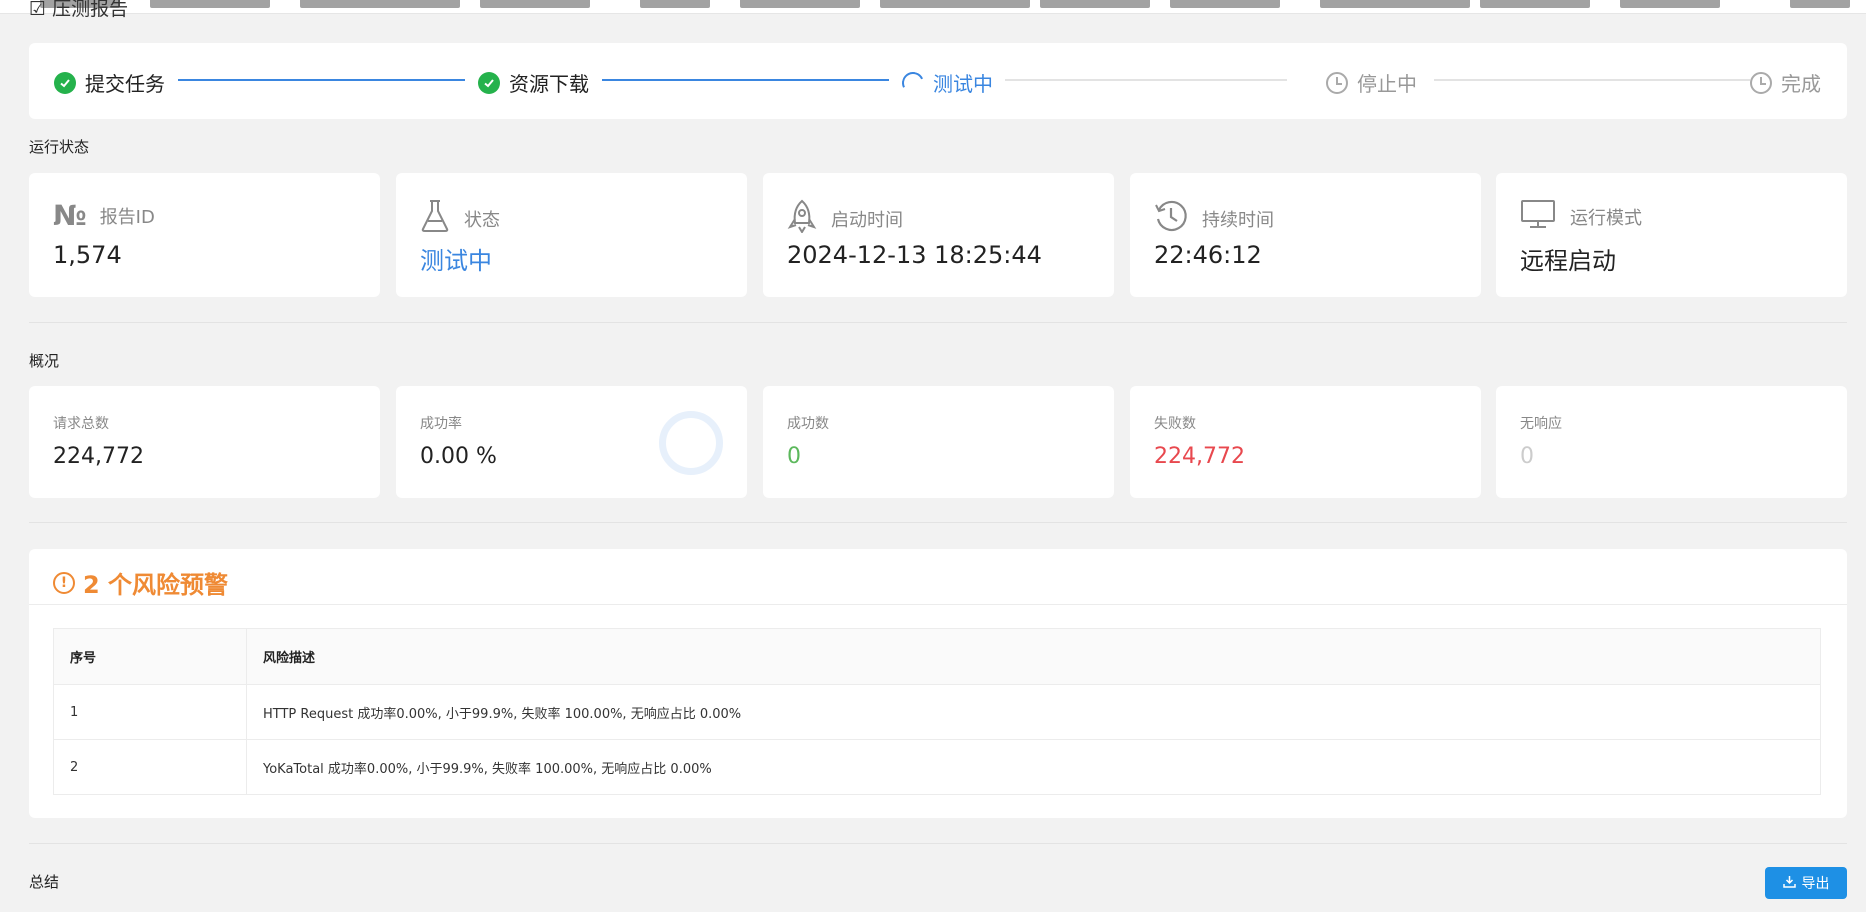  I want to click on success-rate-card: 成功率 0.00 %, so click(571, 442).